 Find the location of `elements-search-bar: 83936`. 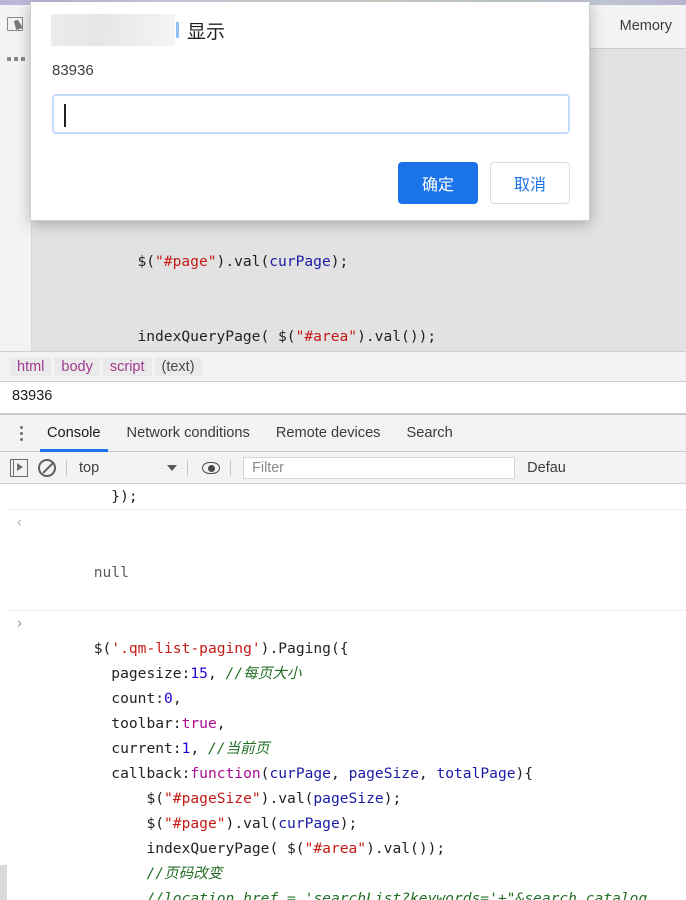

elements-search-bar: 83936 is located at coordinates (343, 398).